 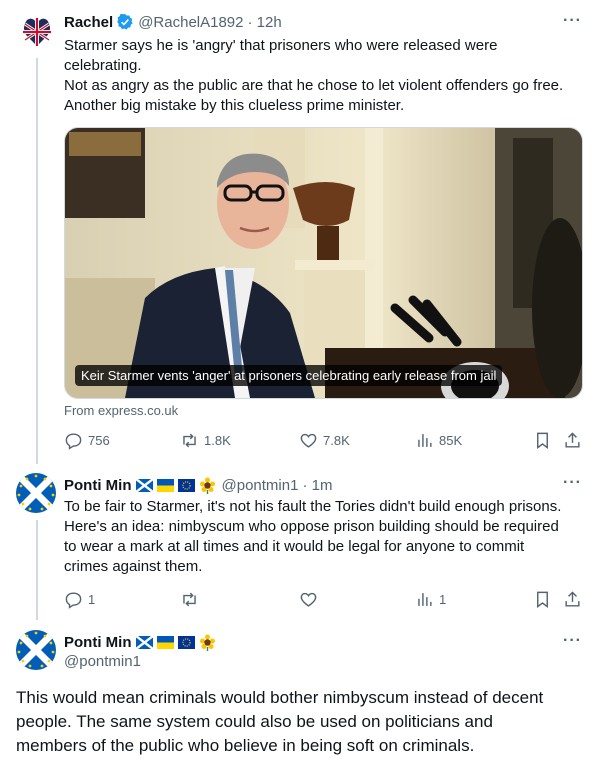 I want to click on tweet3-handle: @pontmin1, so click(x=102, y=661).